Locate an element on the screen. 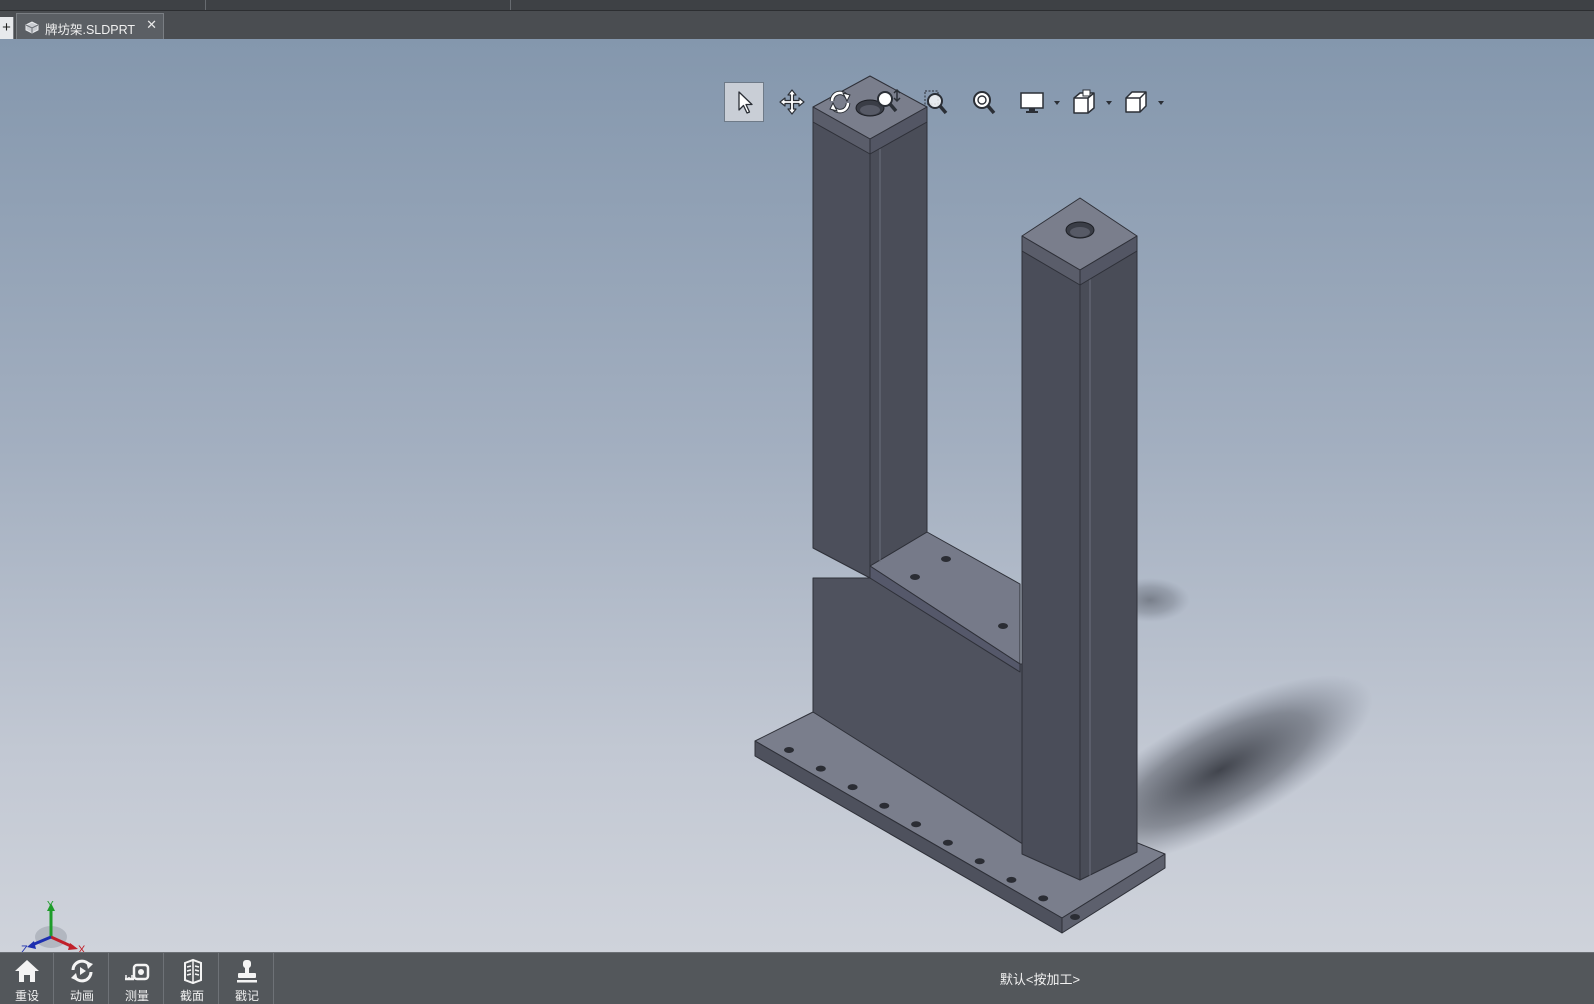 The height and width of the screenshot is (1004, 1594). select-tool-button is located at coordinates (744, 102).